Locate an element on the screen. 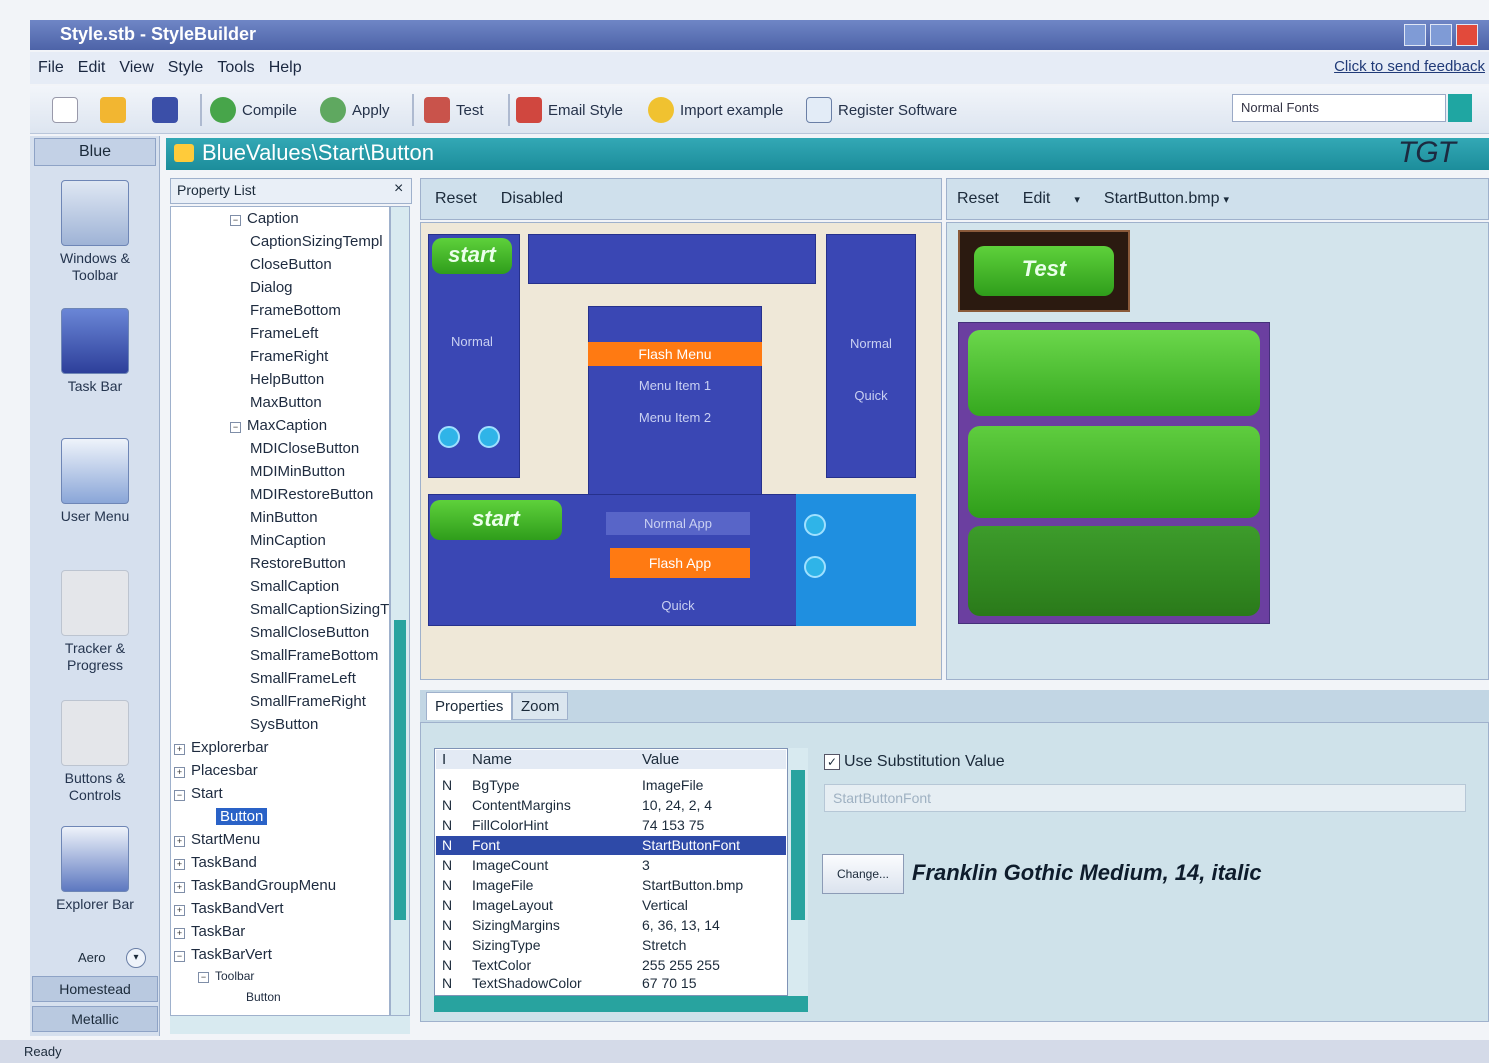  open-button is located at coordinates (113, 110).